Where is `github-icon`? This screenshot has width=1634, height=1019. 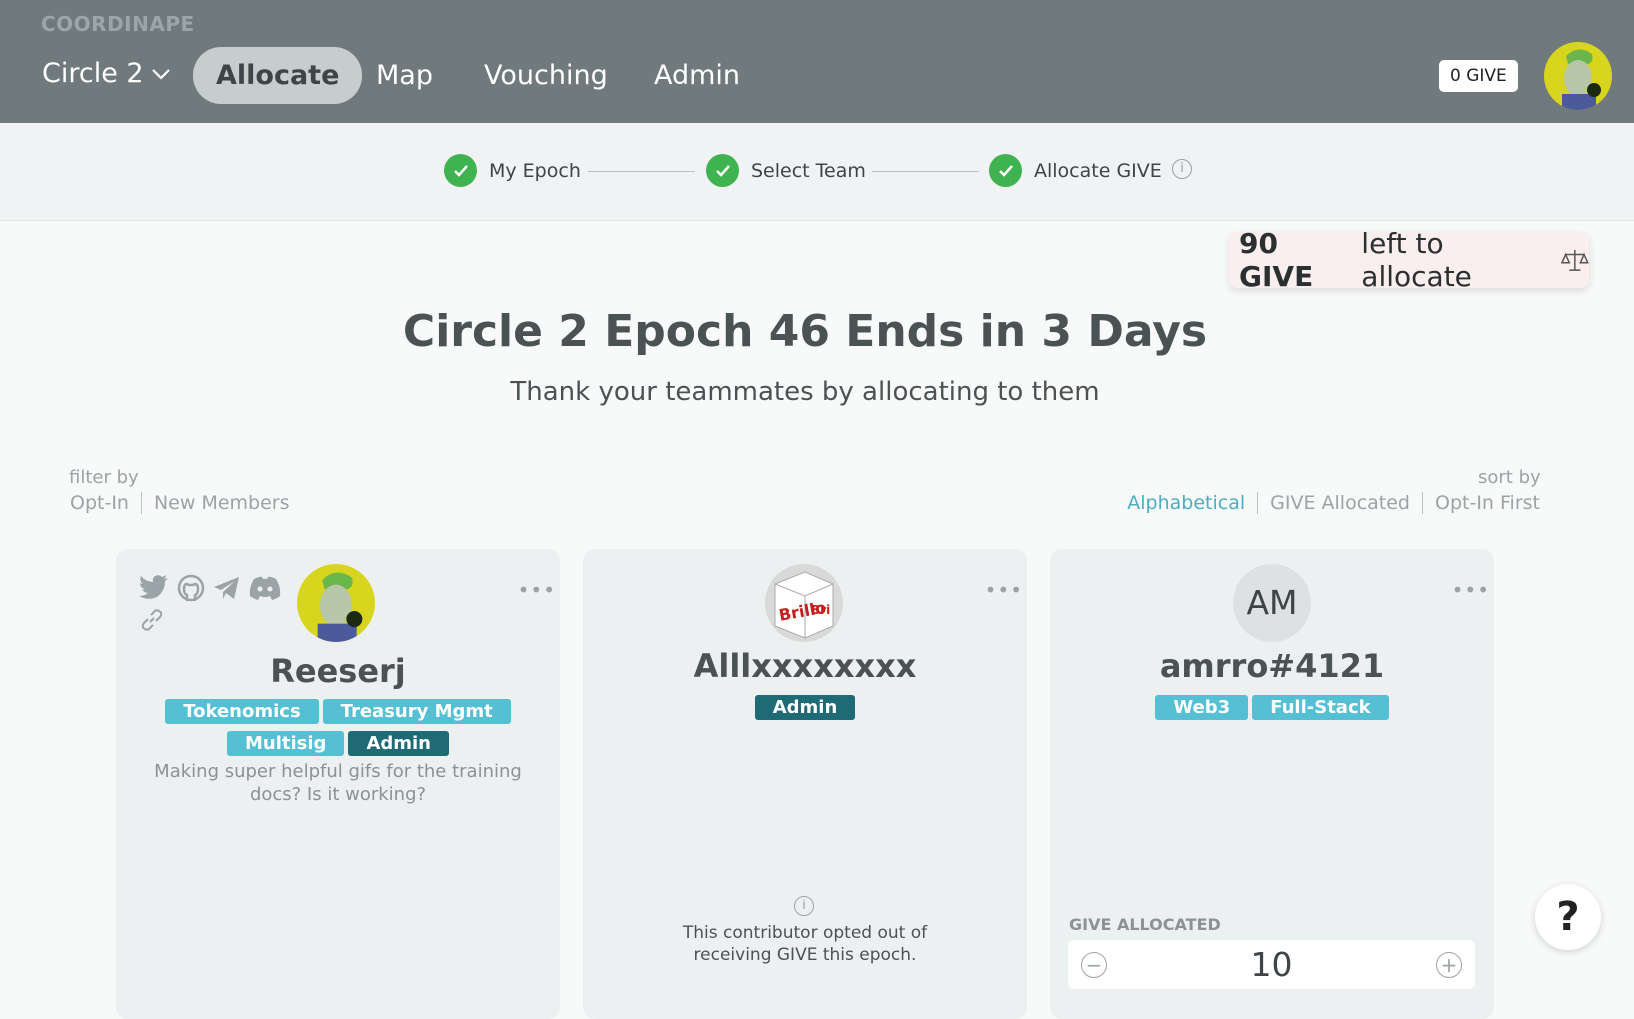
github-icon is located at coordinates (191, 589).